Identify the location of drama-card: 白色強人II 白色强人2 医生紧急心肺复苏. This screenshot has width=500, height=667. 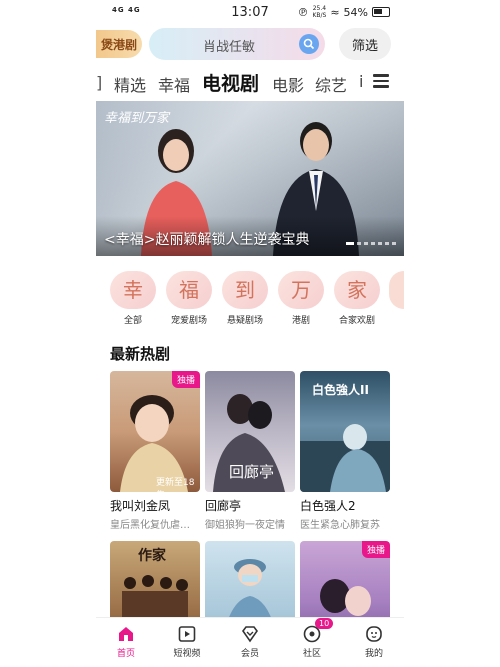
(345, 451).